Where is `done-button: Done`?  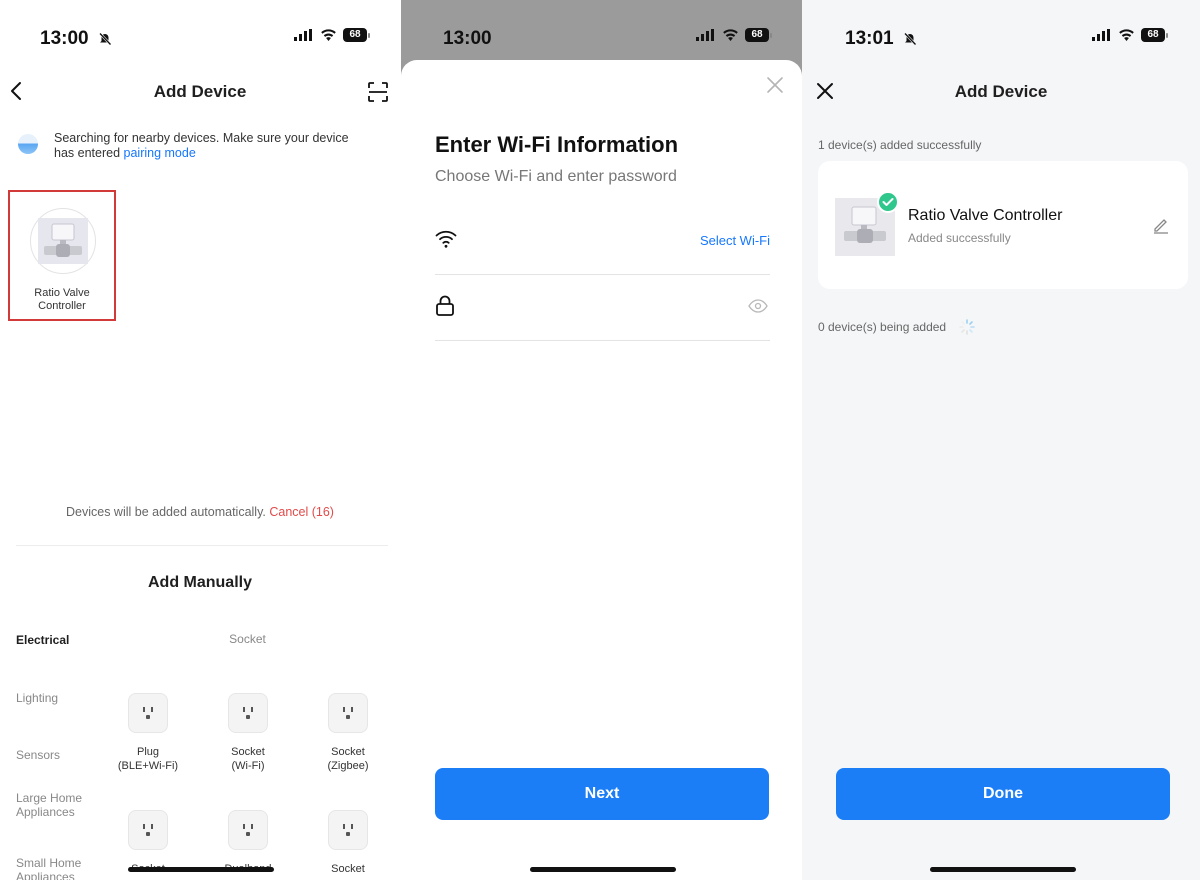
done-button: Done is located at coordinates (1003, 794).